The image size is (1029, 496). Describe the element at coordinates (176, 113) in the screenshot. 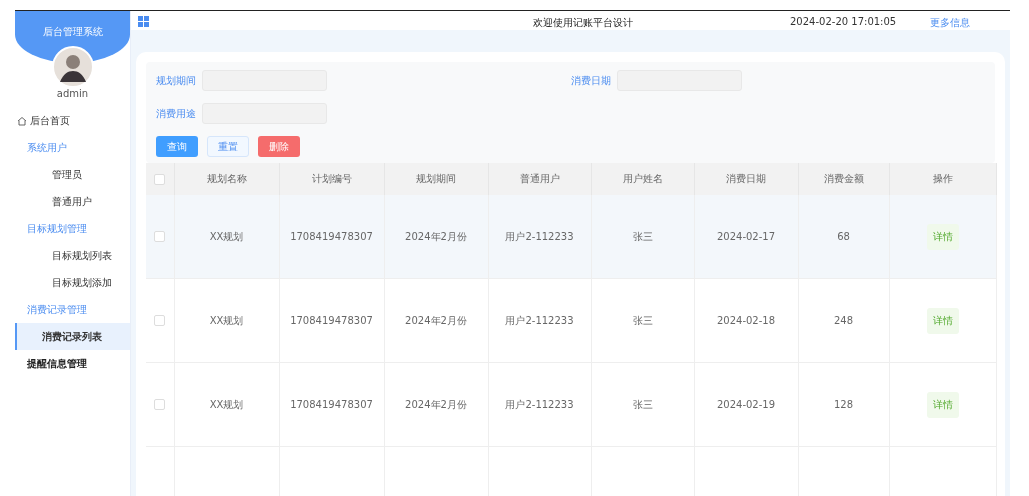

I see `field-label: 消费用途` at that location.